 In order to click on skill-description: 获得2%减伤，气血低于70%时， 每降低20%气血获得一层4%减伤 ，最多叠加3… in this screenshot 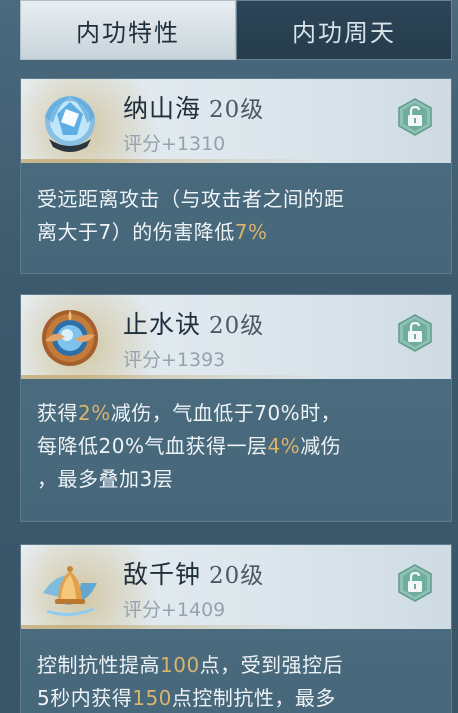, I will do `click(189, 446)`.